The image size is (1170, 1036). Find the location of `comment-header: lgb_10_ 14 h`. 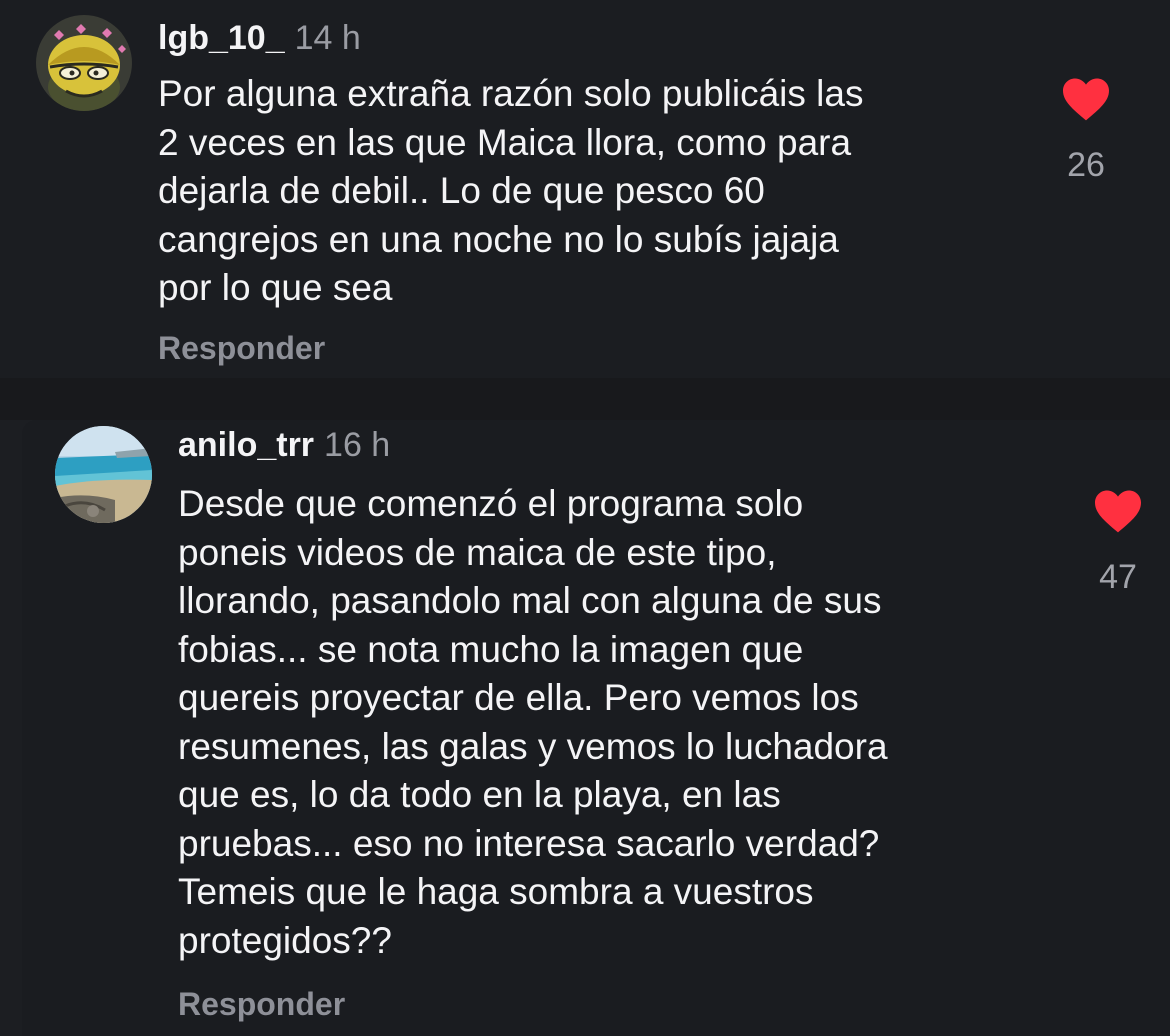

comment-header: lgb_10_ 14 h is located at coordinates (259, 38).